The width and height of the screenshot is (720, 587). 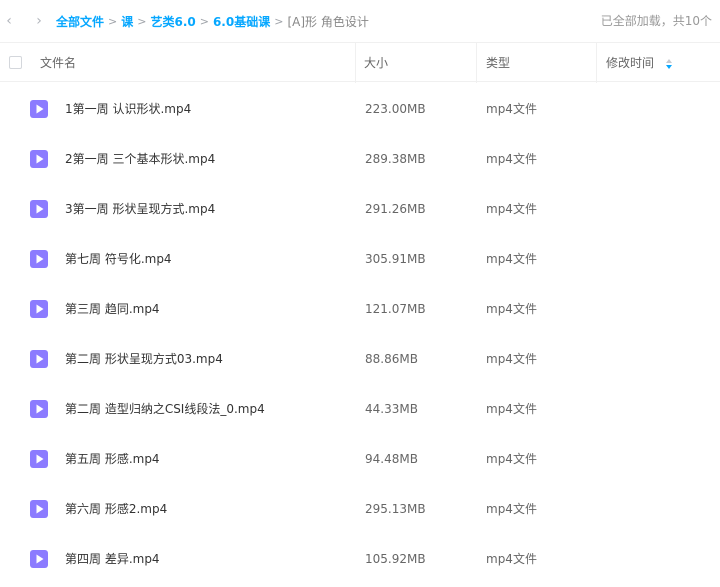 I want to click on file-name: 第七周 符号化.mp4, so click(x=118, y=259).